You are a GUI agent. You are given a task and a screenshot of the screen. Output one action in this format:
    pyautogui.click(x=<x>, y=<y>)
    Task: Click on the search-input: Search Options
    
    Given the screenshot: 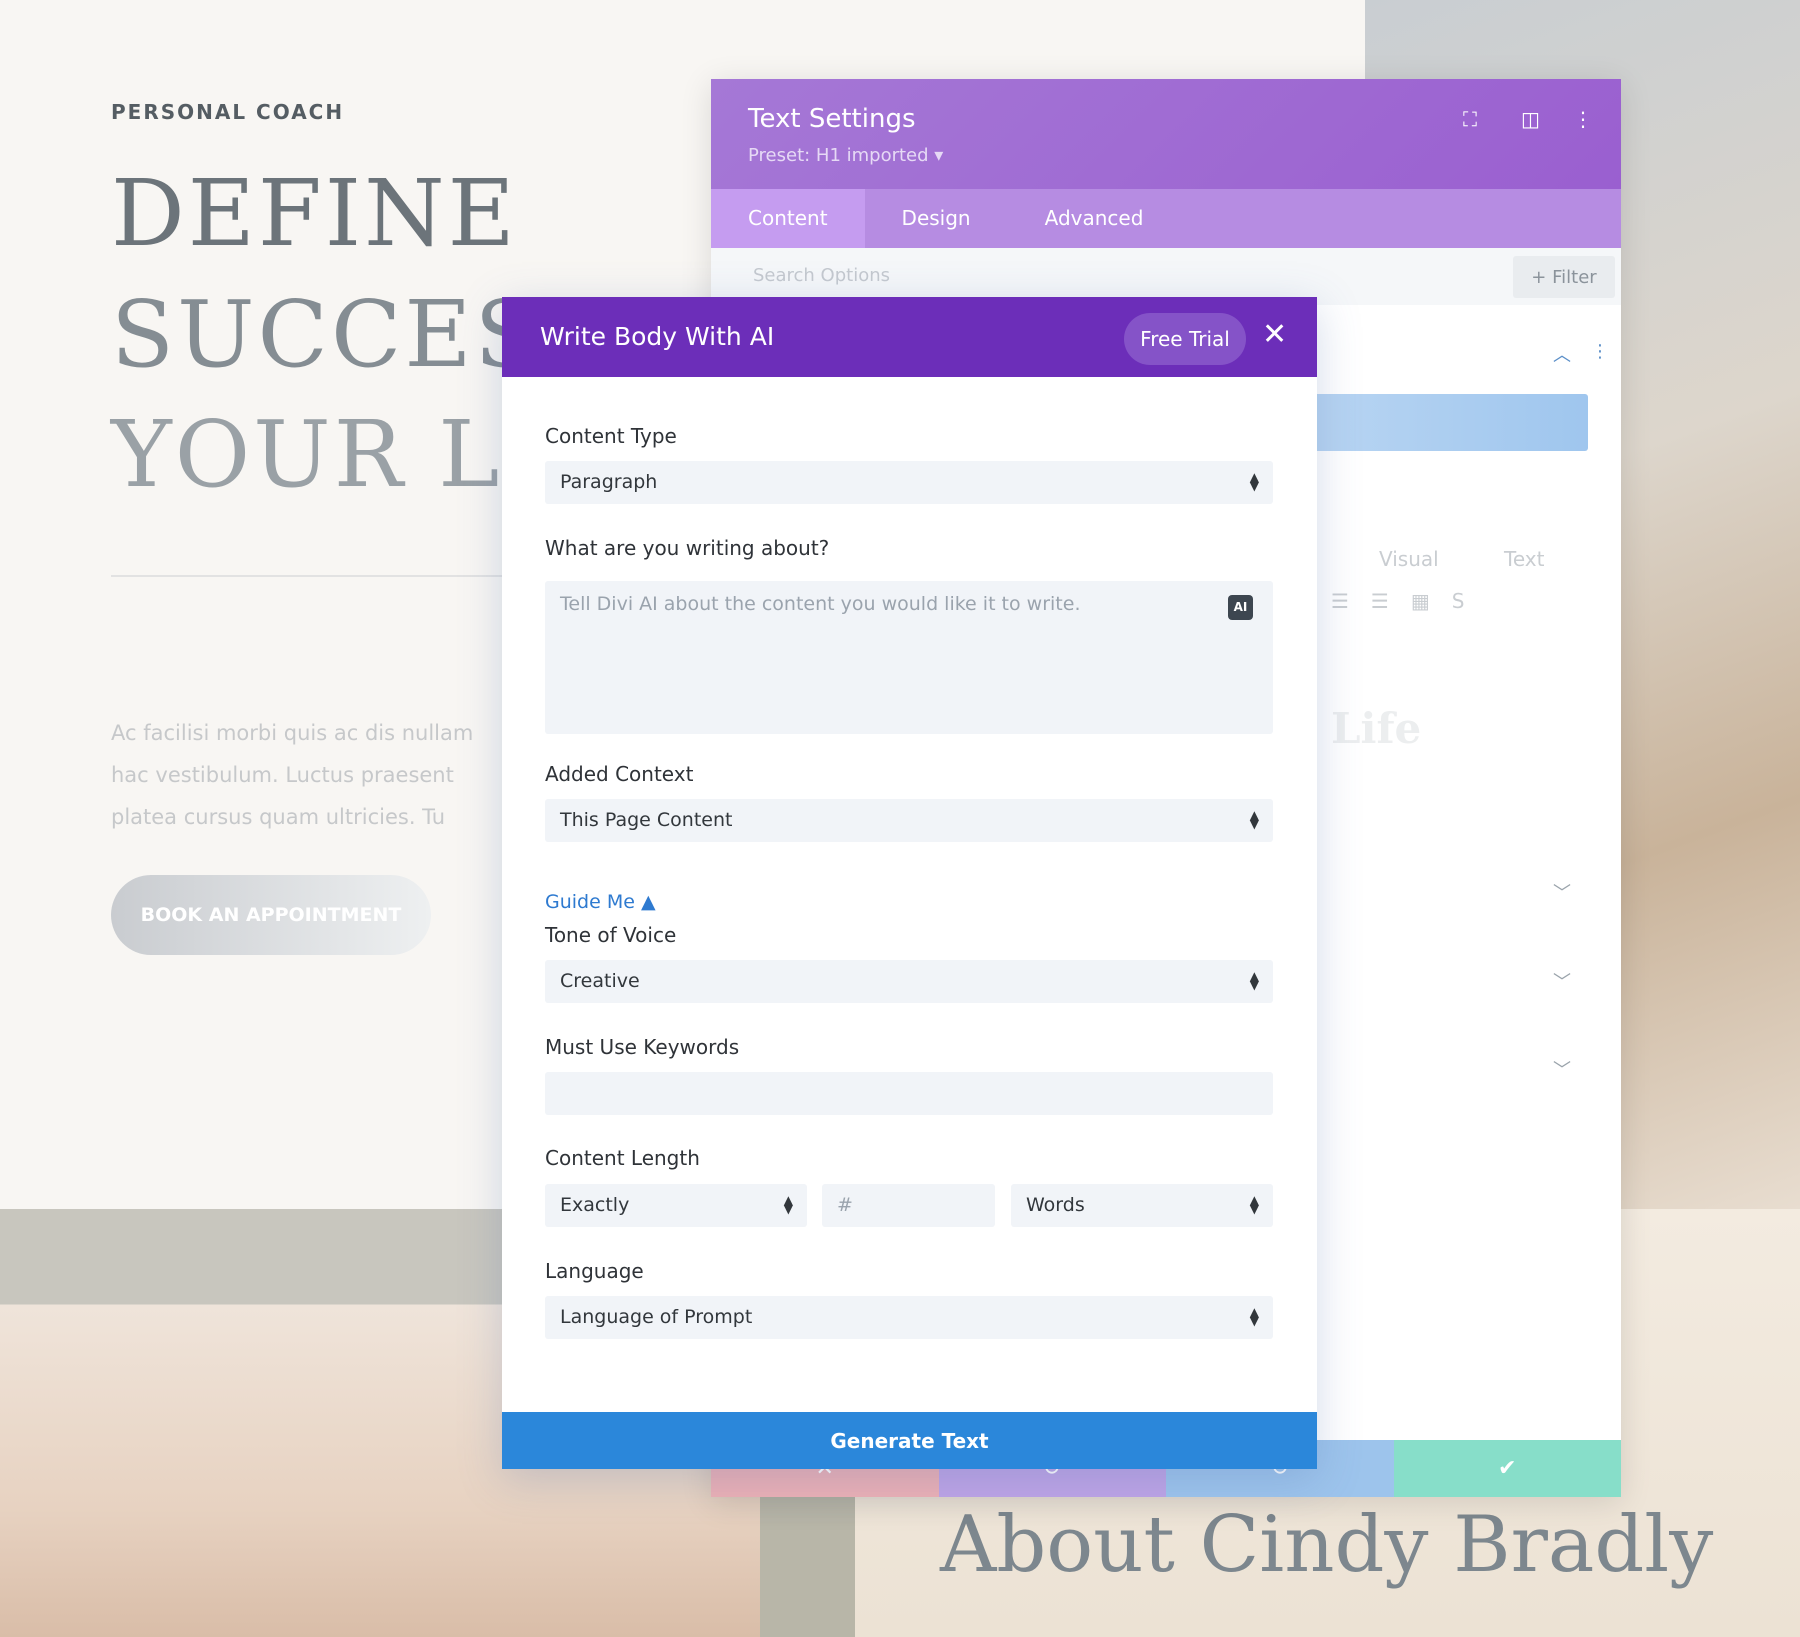 What is the action you would take?
    pyautogui.click(x=821, y=275)
    